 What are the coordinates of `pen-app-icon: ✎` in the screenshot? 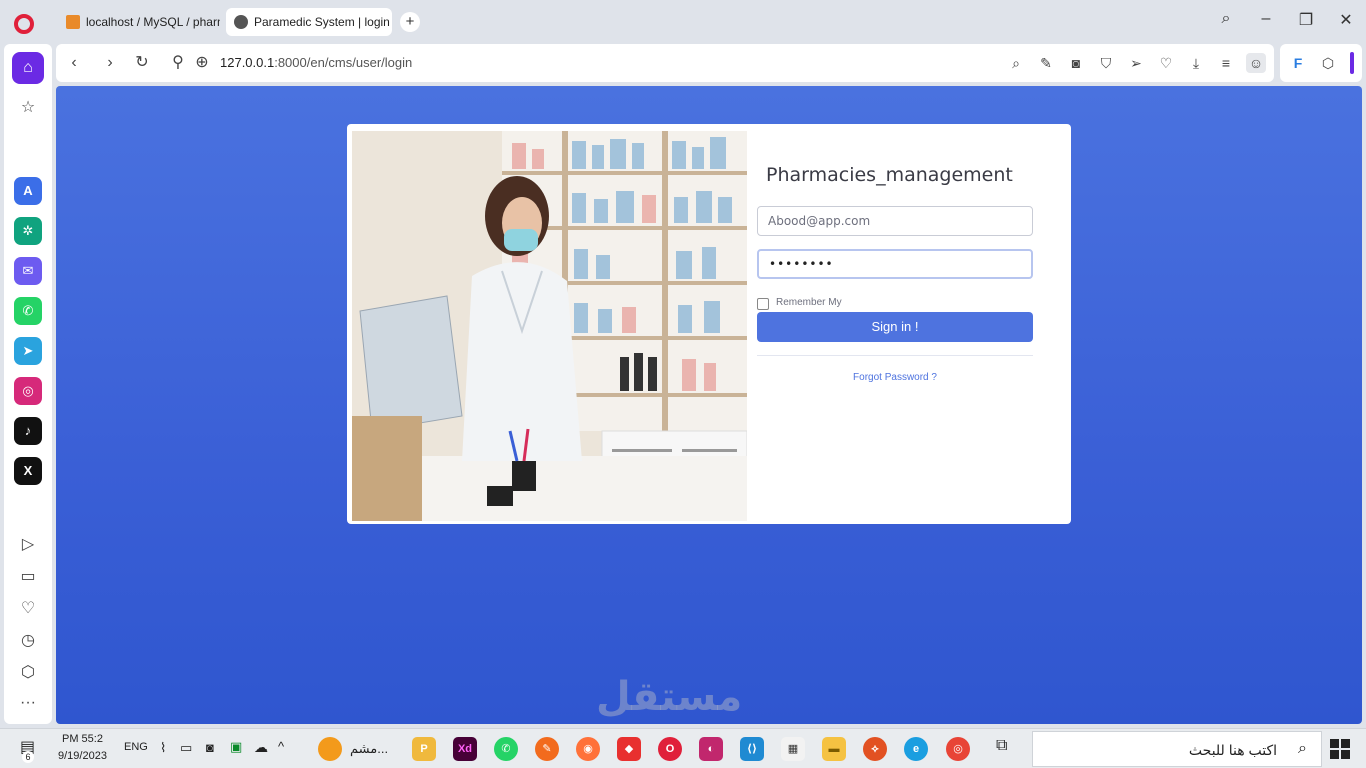 It's located at (547, 749).